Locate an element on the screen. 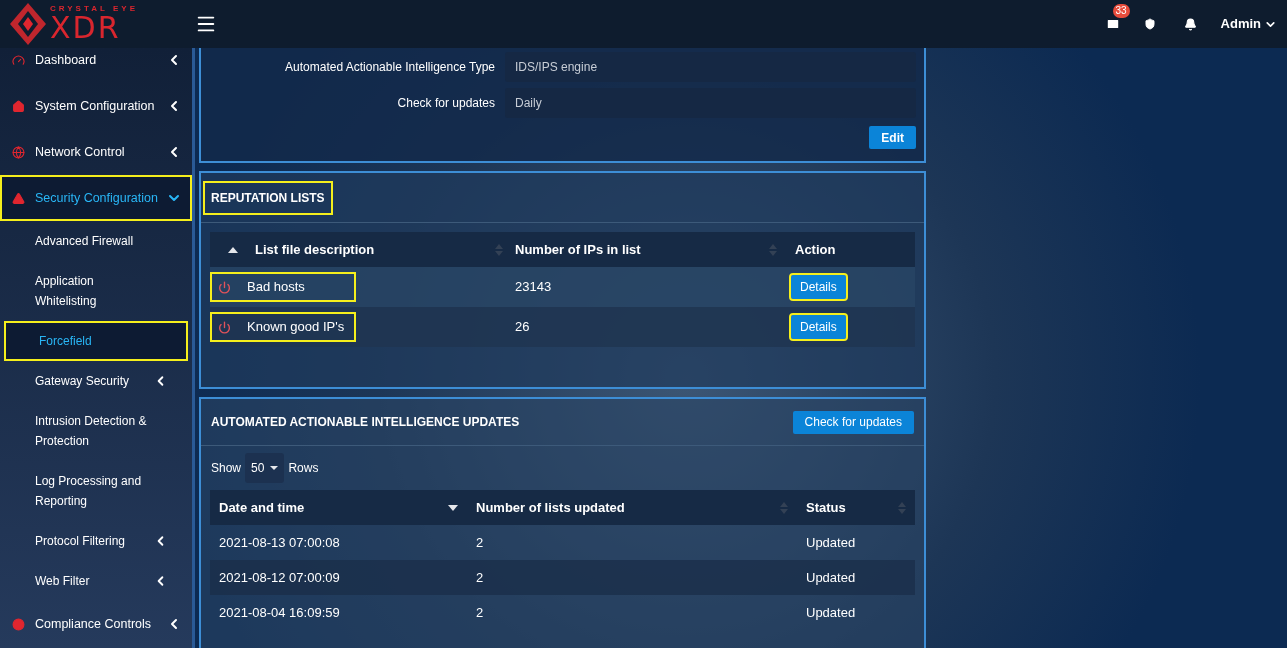  section-title: AUTOMATED ACTIONABLE INTELLIGENCE UPDATES is located at coordinates (365, 422).